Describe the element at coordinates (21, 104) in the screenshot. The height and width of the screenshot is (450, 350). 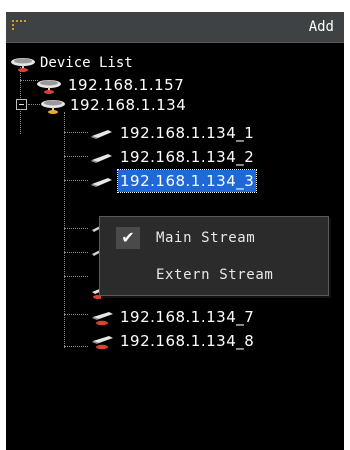
I see `collapse-toggle-icon` at that location.